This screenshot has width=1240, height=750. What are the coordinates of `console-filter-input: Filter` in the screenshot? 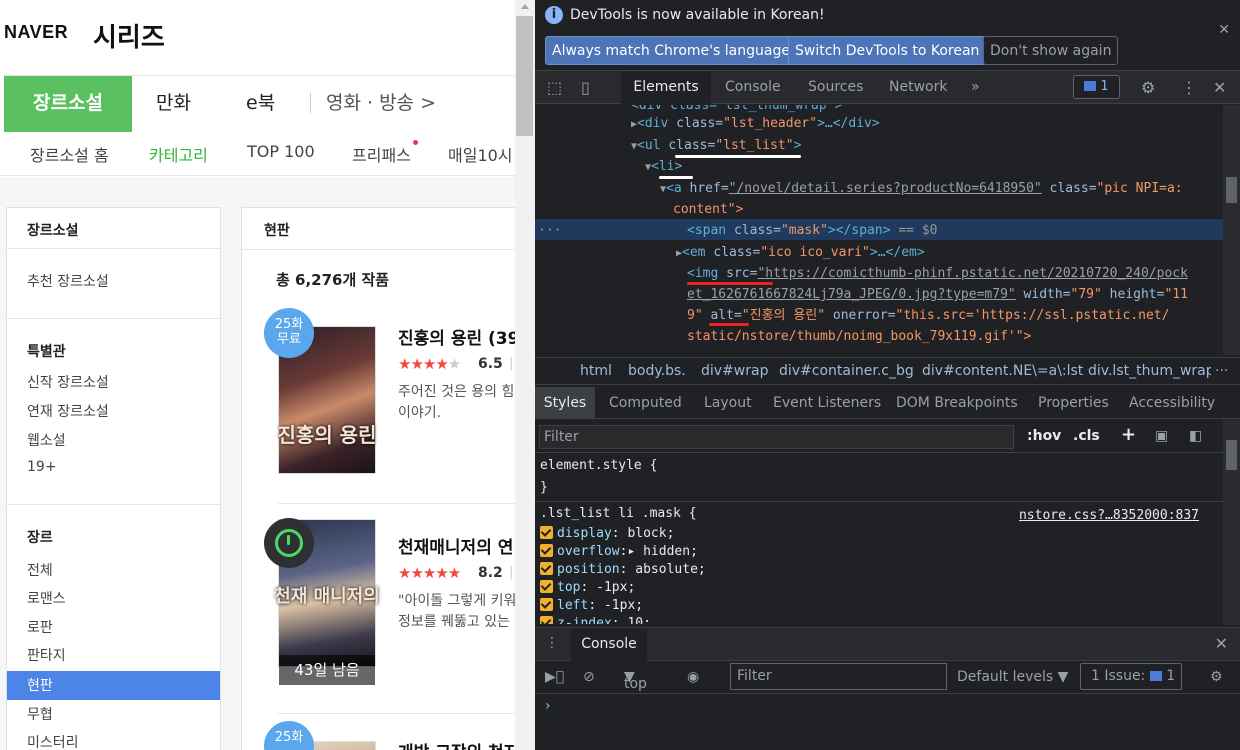 It's located at (838, 676).